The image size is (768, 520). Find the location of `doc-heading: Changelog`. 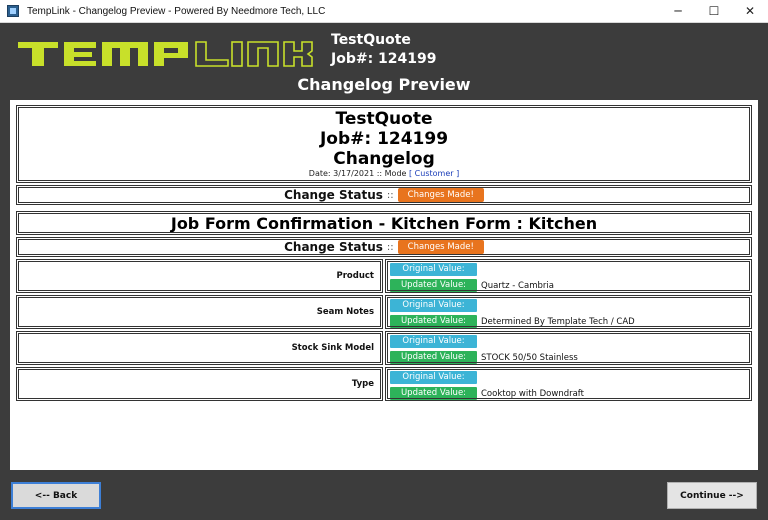

doc-heading: Changelog is located at coordinates (384, 159).